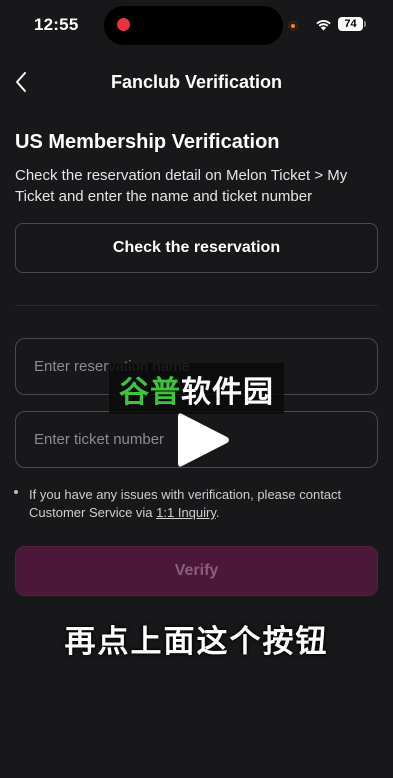 The image size is (393, 778). I want to click on bullet-icon, so click(16, 492).